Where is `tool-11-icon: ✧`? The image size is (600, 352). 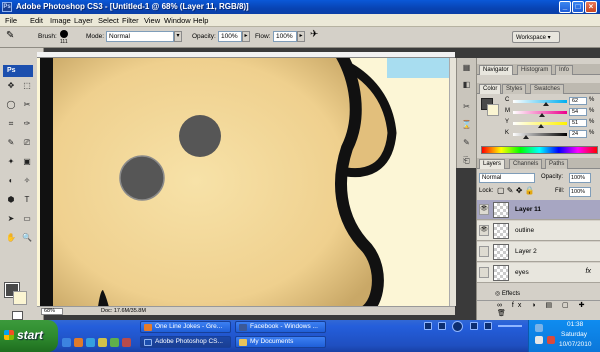 tool-11-icon: ✧ is located at coordinates (27, 180).